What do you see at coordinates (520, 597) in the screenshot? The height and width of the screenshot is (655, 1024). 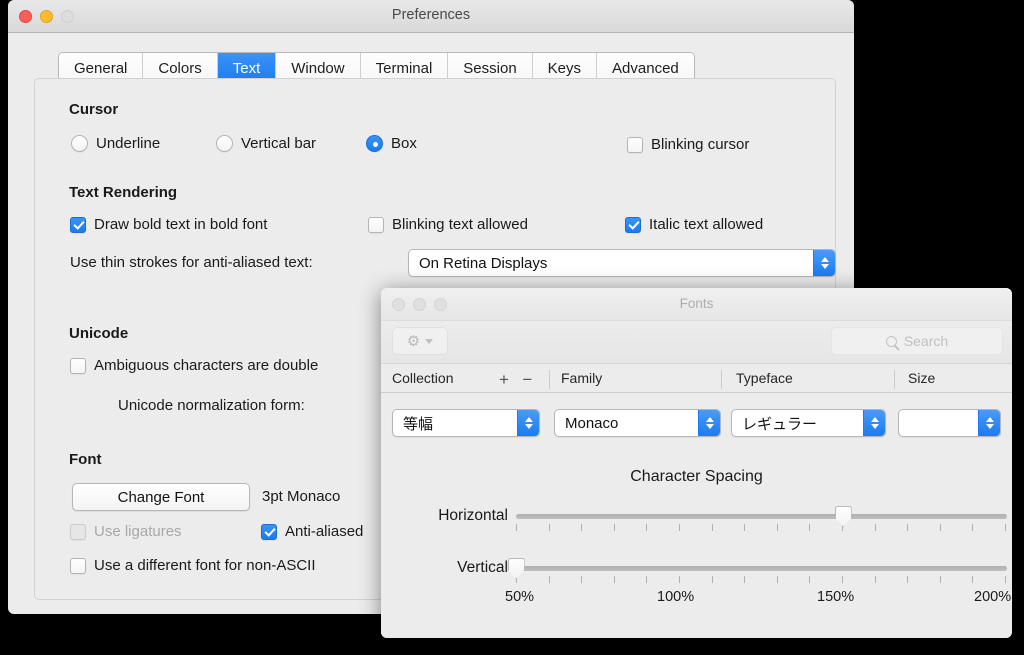 I see `scale-label-50: 50%` at bounding box center [520, 597].